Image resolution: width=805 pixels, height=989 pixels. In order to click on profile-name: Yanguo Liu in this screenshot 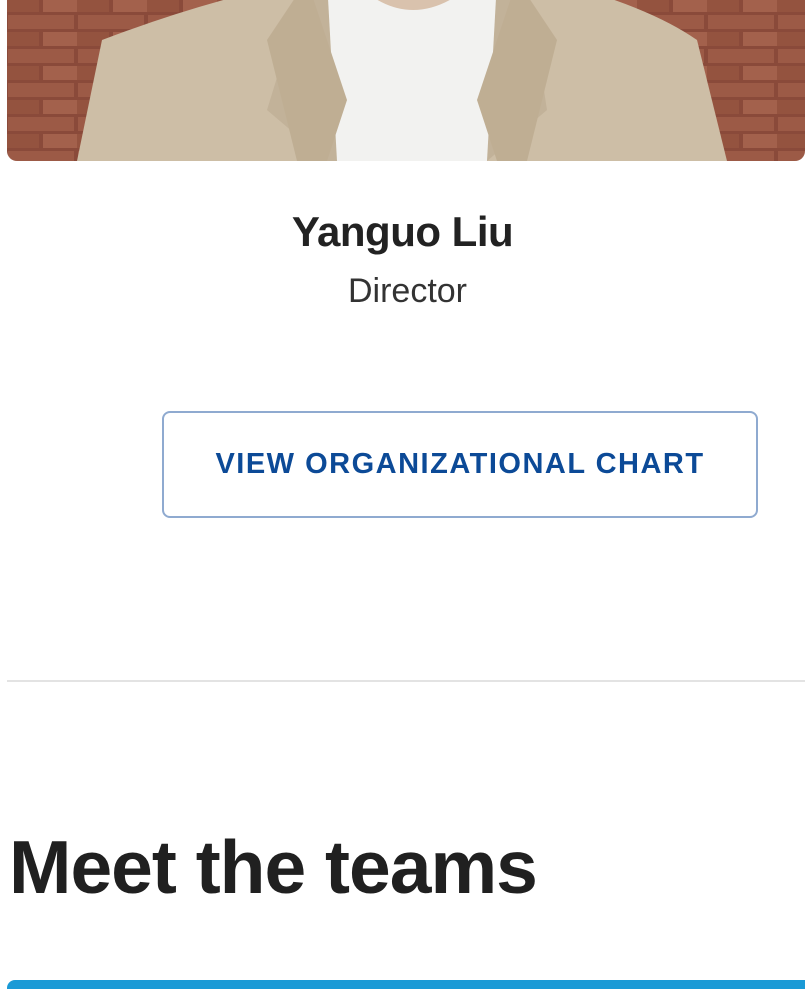, I will do `click(402, 231)`.